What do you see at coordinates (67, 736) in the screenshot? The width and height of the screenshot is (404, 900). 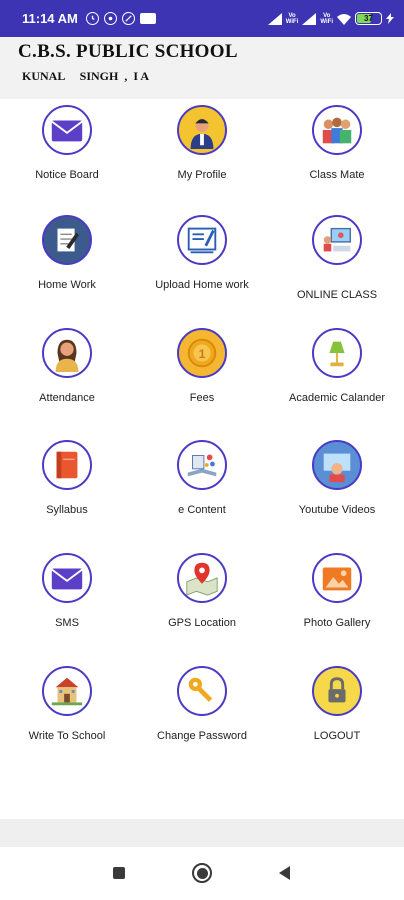 I see `menu-label: Write To School` at bounding box center [67, 736].